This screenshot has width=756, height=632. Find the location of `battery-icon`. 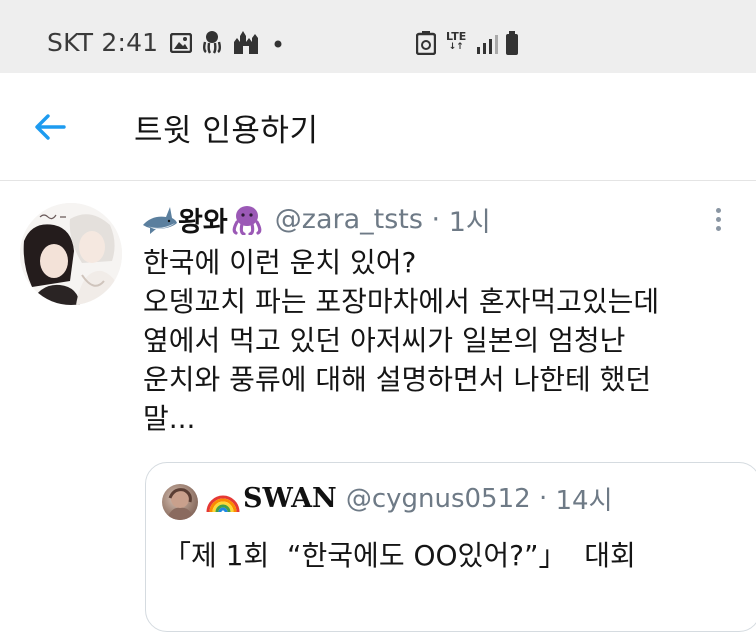

battery-icon is located at coordinates (512, 43).